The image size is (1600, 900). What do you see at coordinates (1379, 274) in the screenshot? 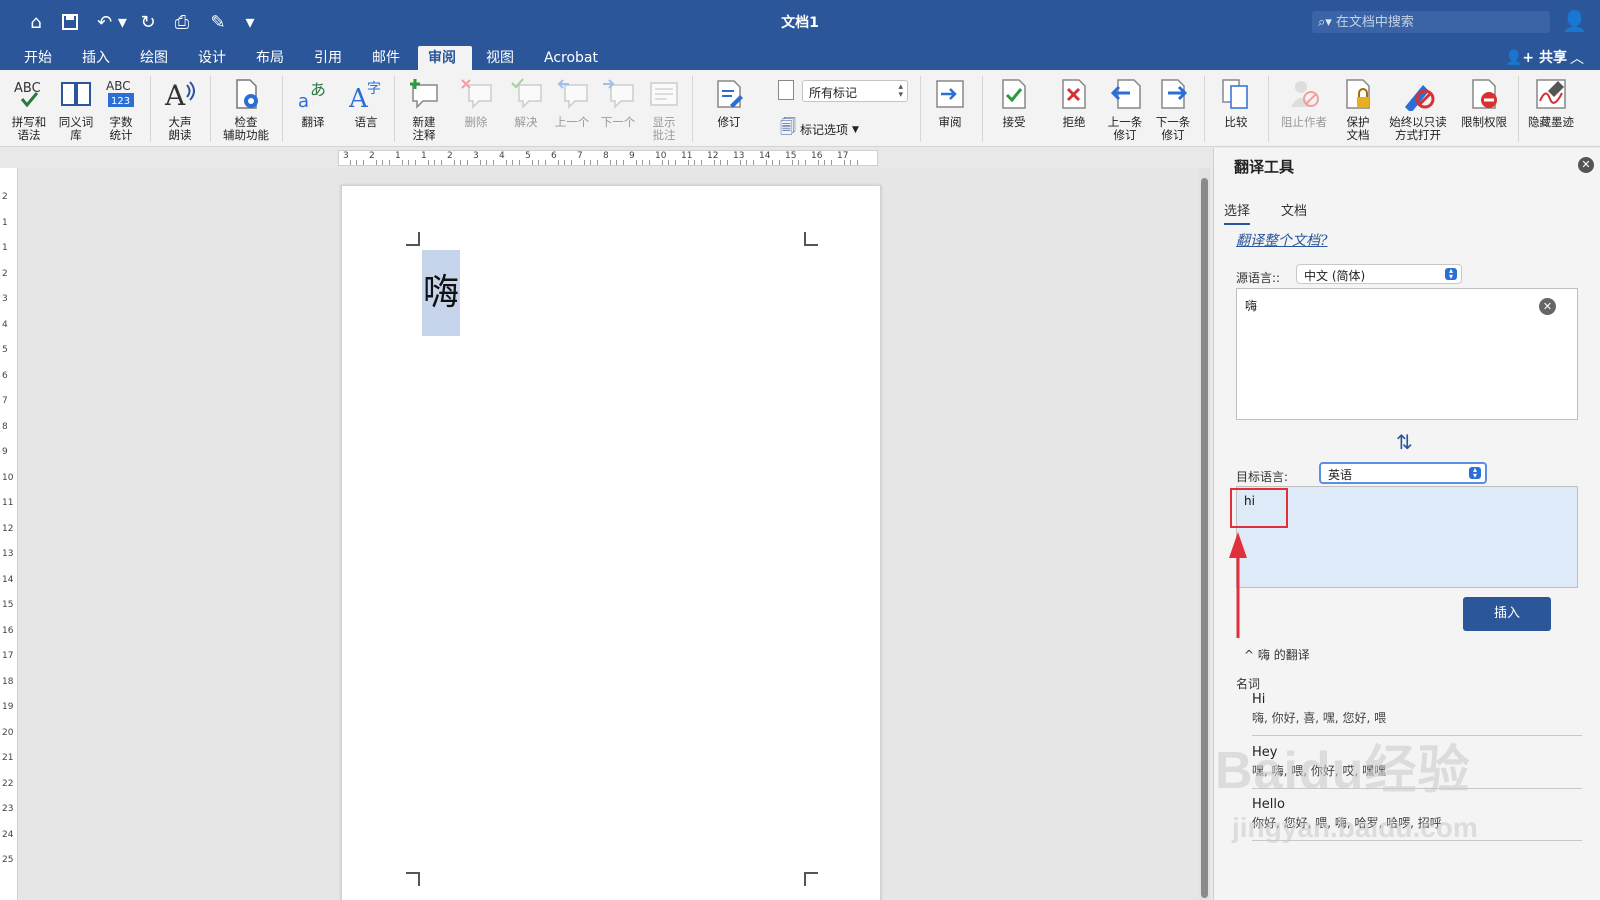
I see `source-language-select: 中文 (简体) ▴ ▾` at bounding box center [1379, 274].